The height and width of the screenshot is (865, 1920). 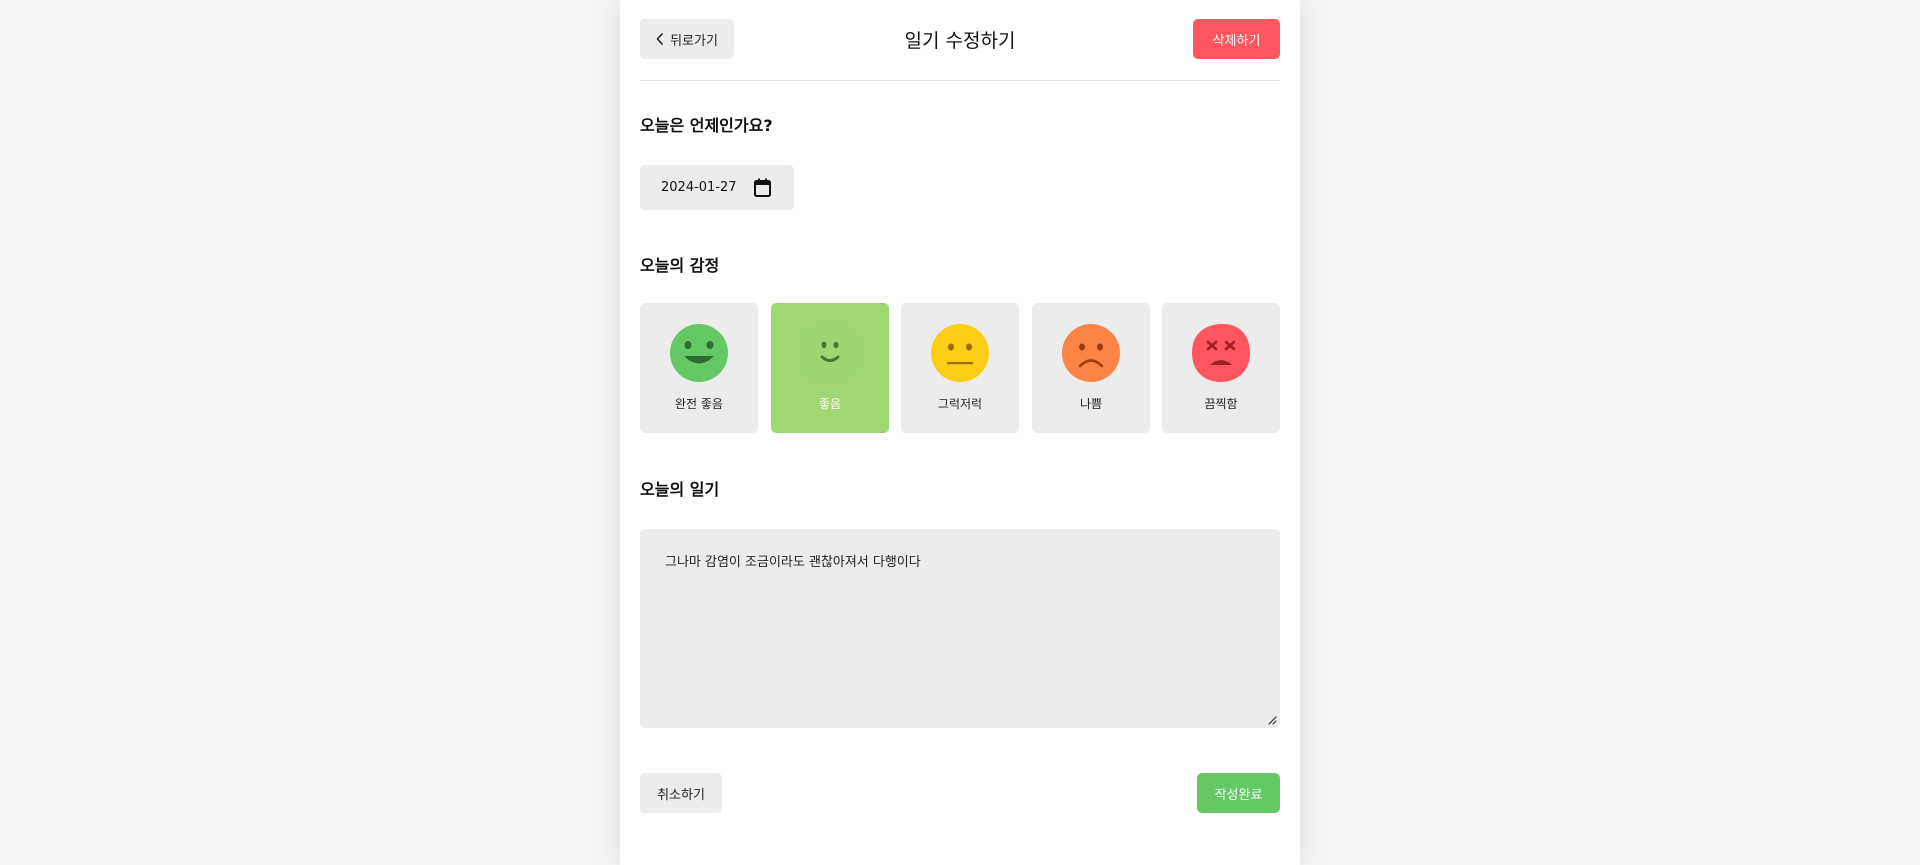 I want to click on cancel-button: 취소하기, so click(x=681, y=793).